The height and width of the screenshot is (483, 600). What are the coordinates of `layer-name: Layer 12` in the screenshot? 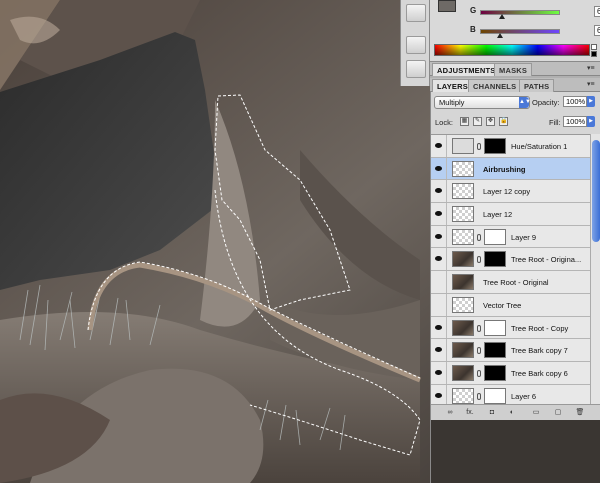 It's located at (498, 215).